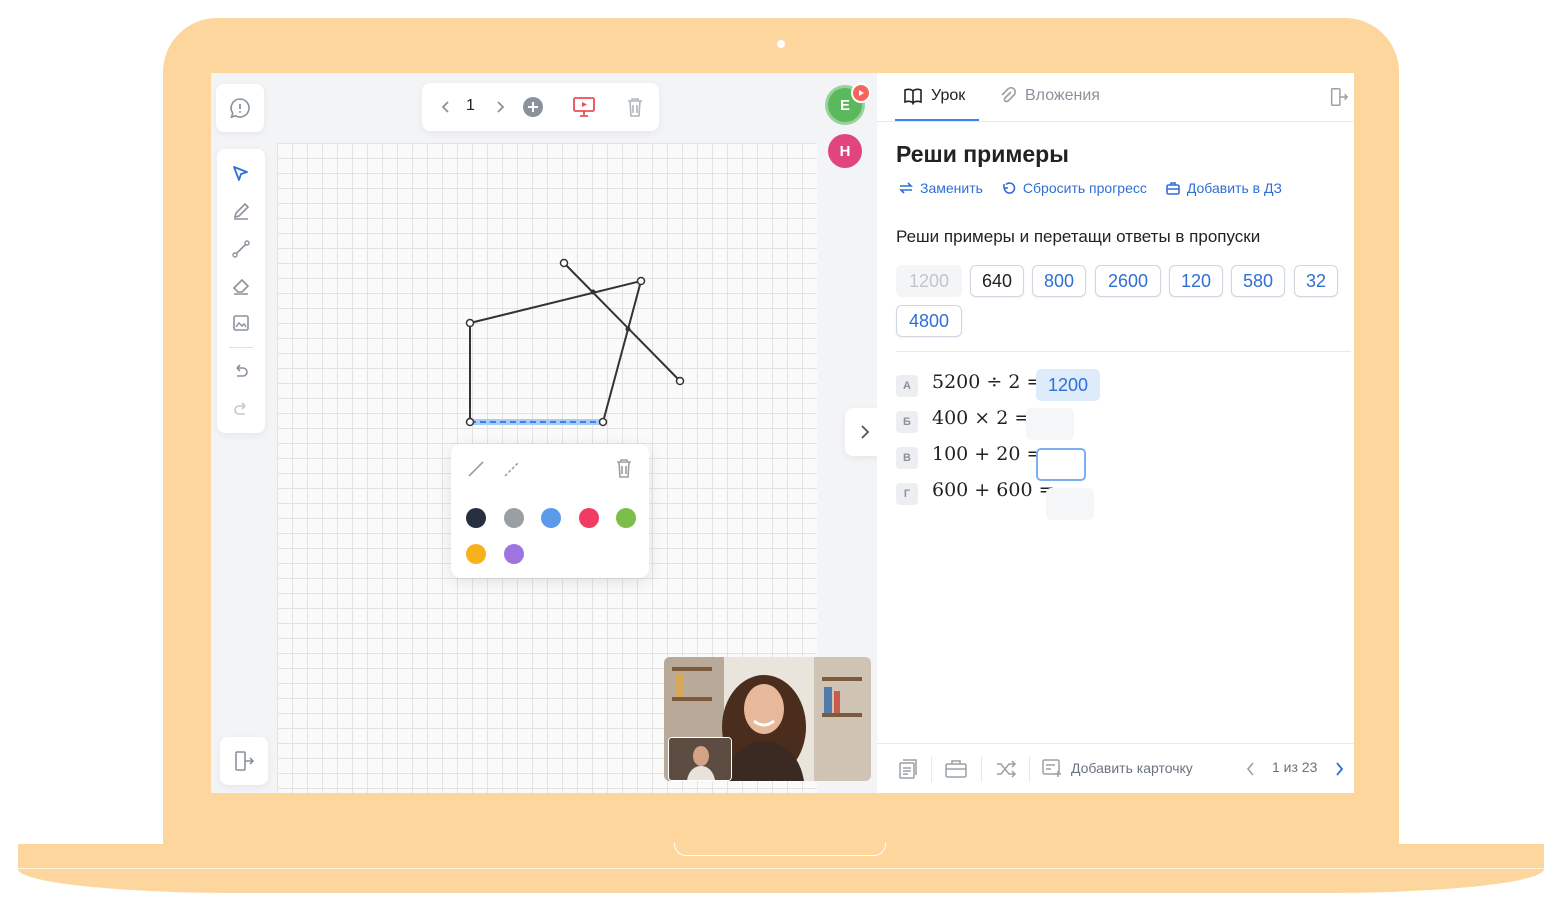 This screenshot has width=1561, height=908. I want to click on list-icon, so click(908, 769).